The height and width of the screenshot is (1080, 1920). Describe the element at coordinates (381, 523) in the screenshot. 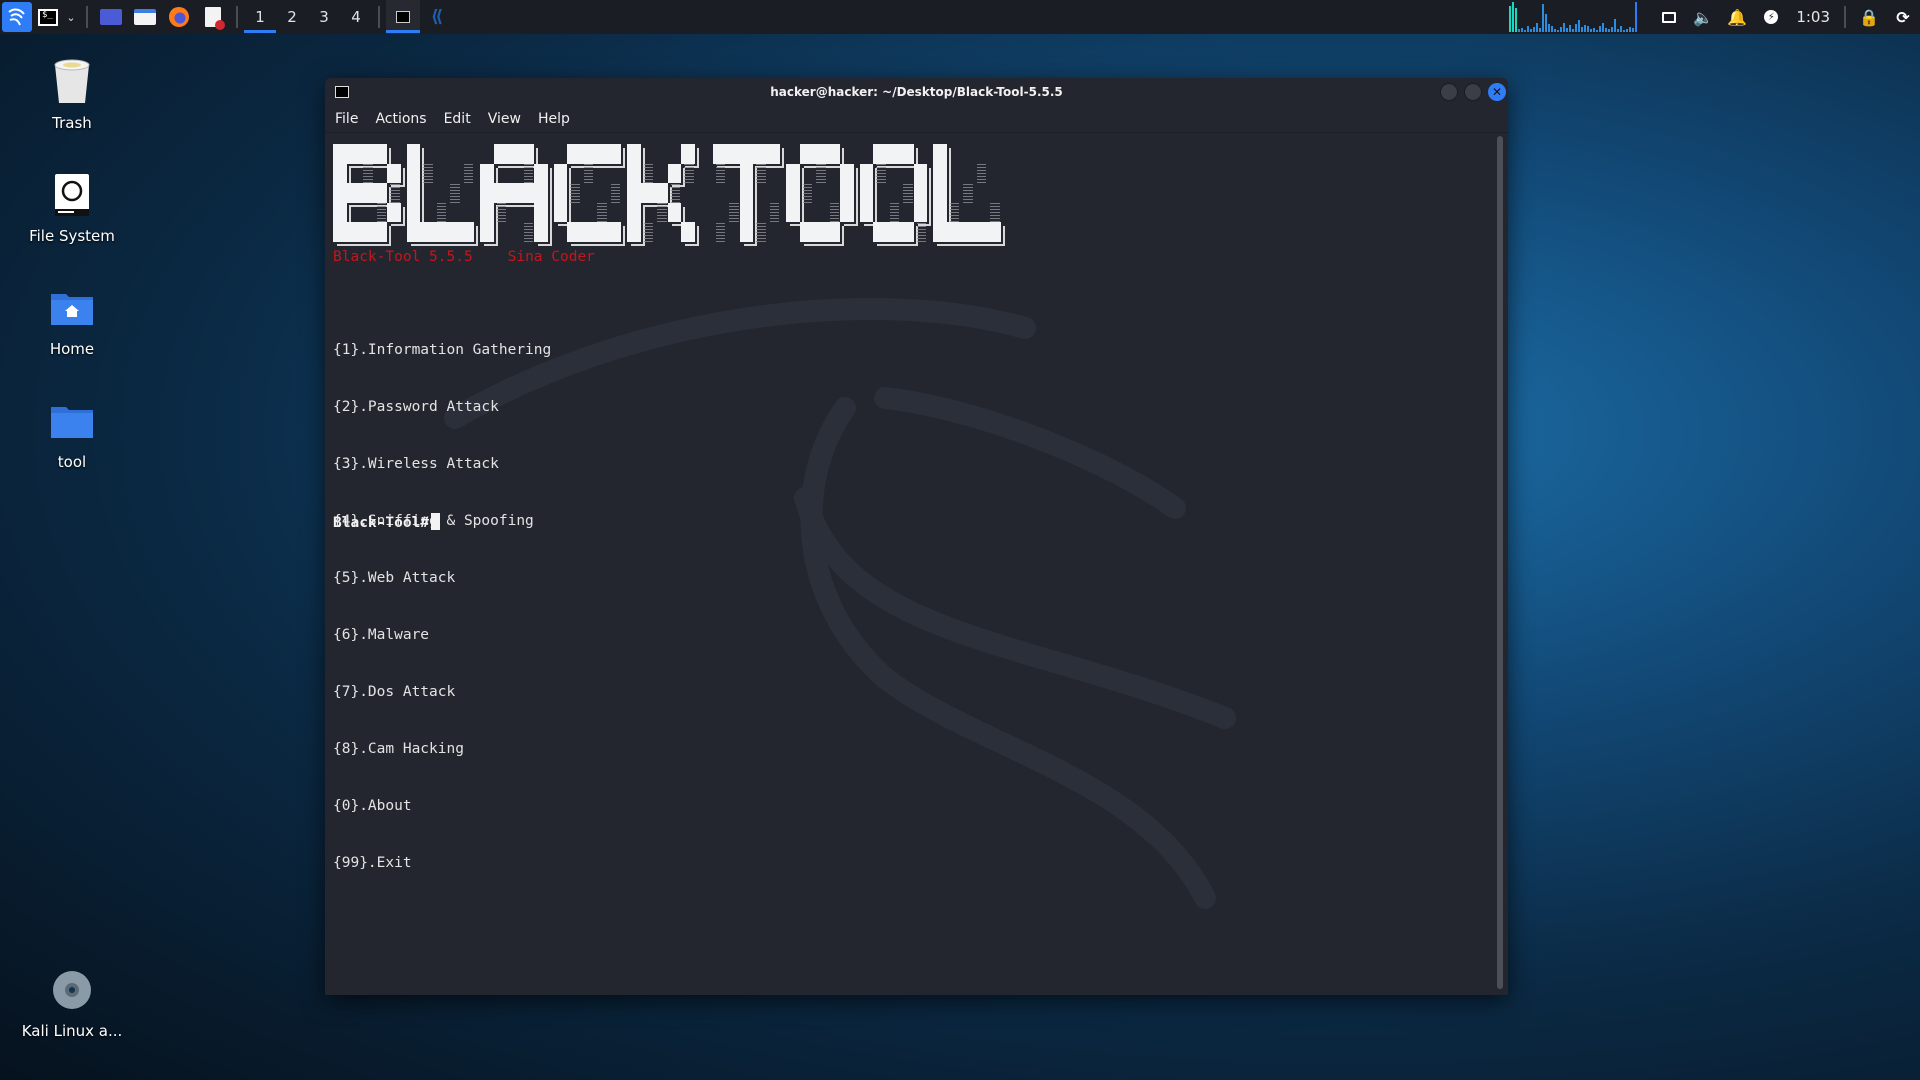

I see `prompt-label: Black-Tool#` at that location.